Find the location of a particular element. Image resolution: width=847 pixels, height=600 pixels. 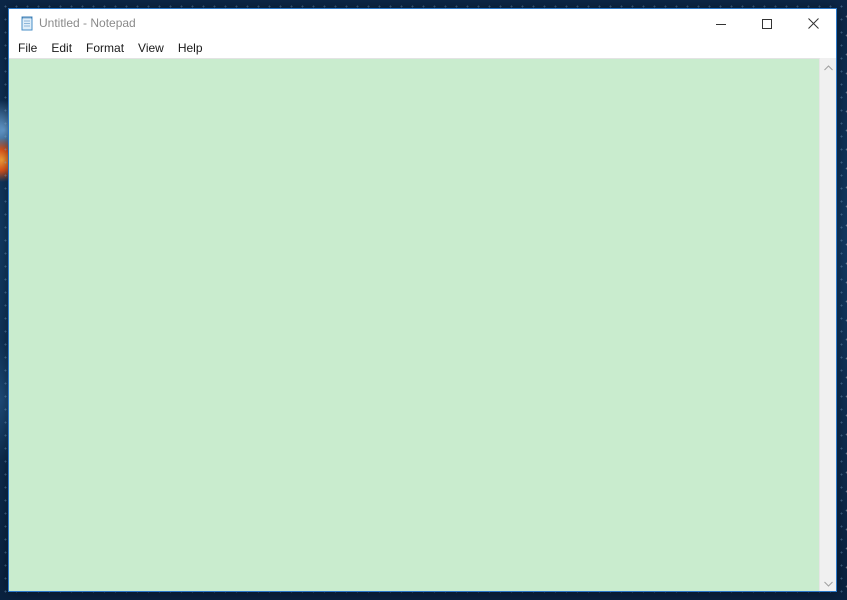

menu-help: Help is located at coordinates (190, 48).